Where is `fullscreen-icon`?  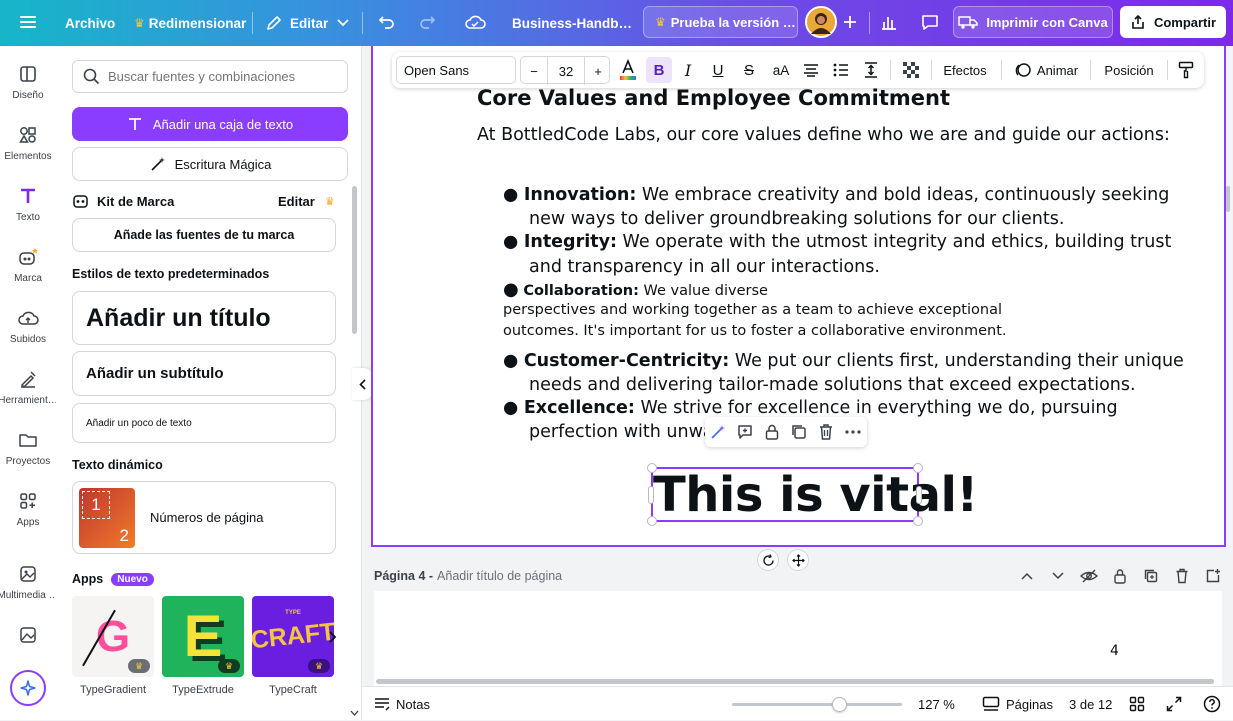
fullscreen-icon is located at coordinates (1174, 704).